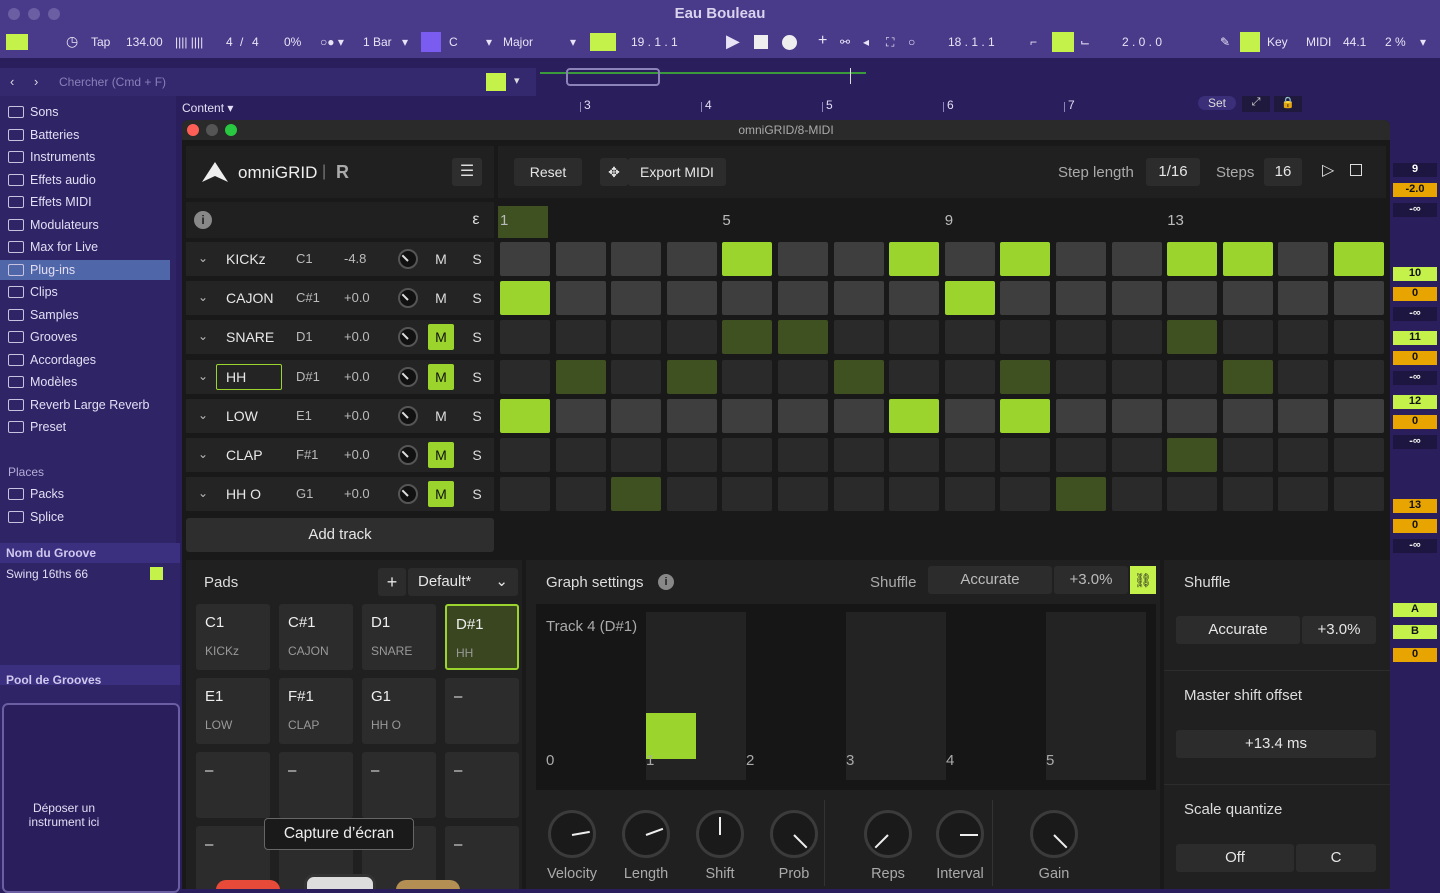  What do you see at coordinates (156, 573) in the screenshot?
I see `groove-commit-icon` at bounding box center [156, 573].